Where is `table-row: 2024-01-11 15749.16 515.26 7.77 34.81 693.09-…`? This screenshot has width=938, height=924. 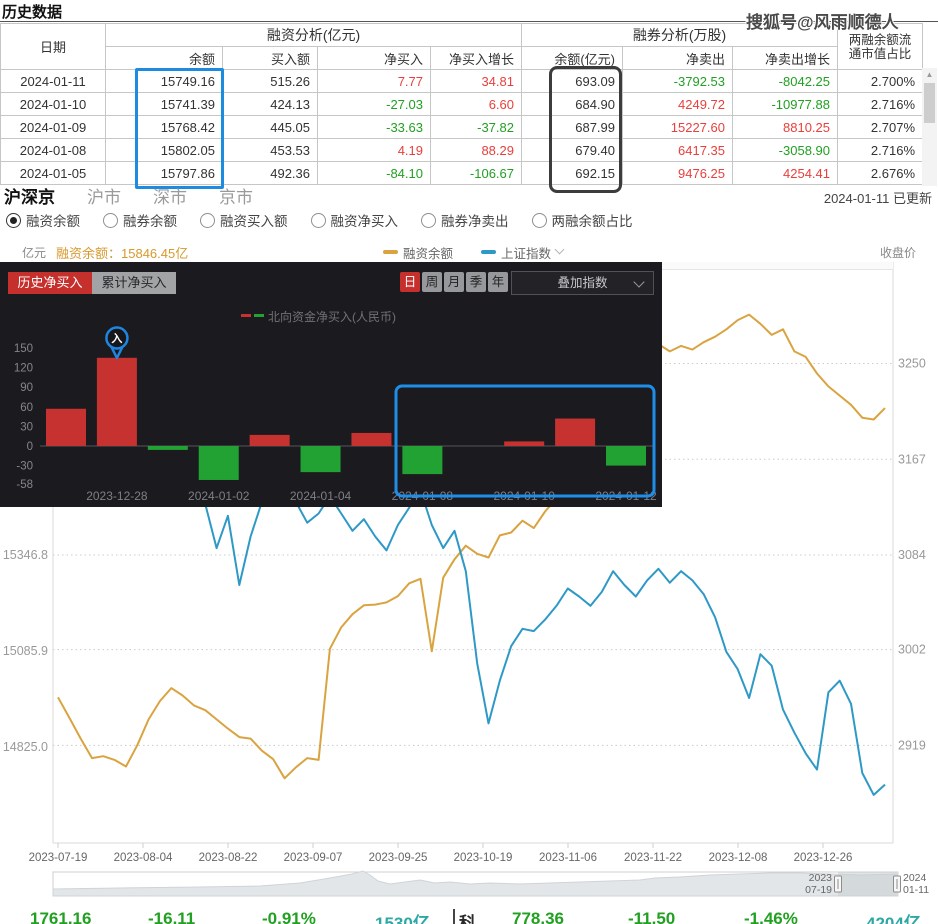 table-row: 2024-01-11 15749.16 515.26 7.77 34.81 693.09-… is located at coordinates (461, 81).